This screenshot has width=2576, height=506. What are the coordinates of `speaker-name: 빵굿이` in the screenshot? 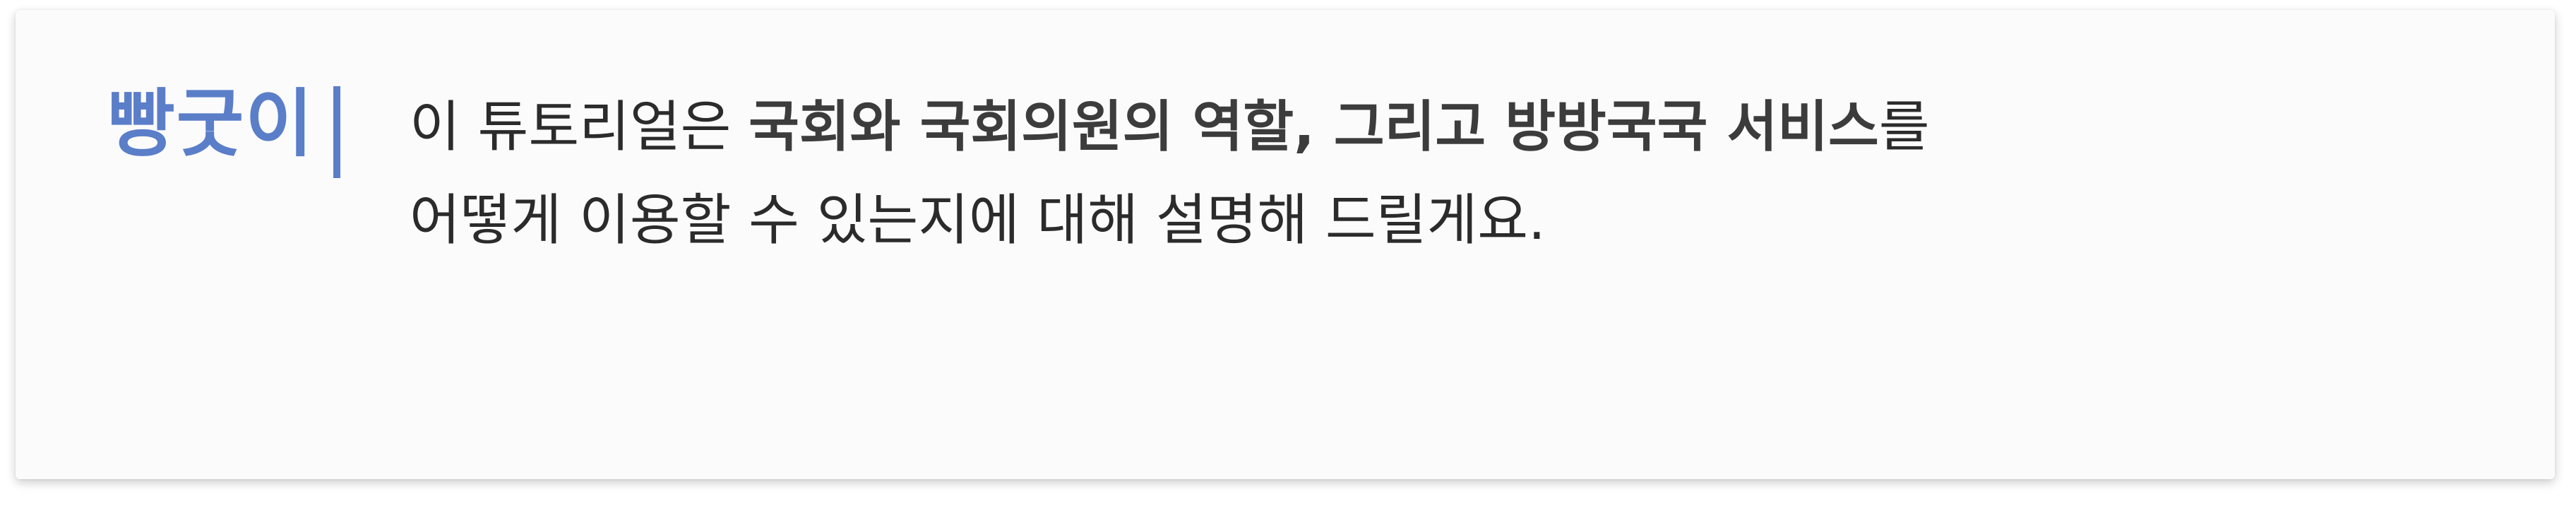 It's located at (211, 124).